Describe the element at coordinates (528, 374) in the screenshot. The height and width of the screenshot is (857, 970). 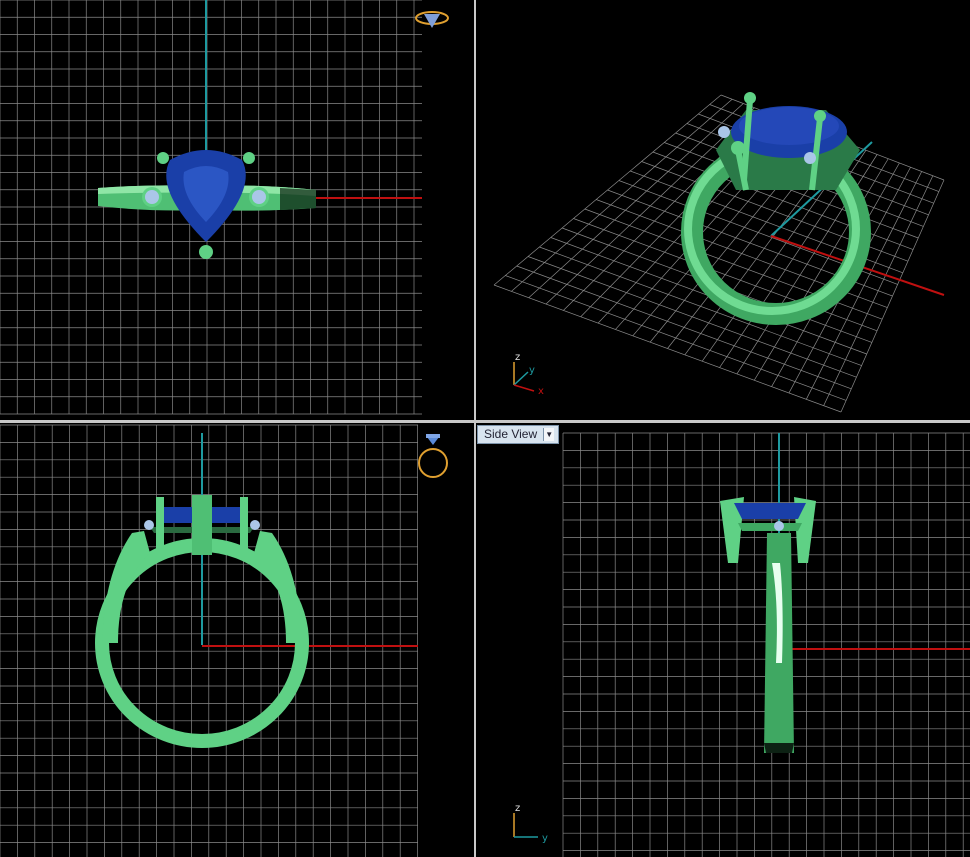
I see `axis-gizmo-icon: z y x` at that location.